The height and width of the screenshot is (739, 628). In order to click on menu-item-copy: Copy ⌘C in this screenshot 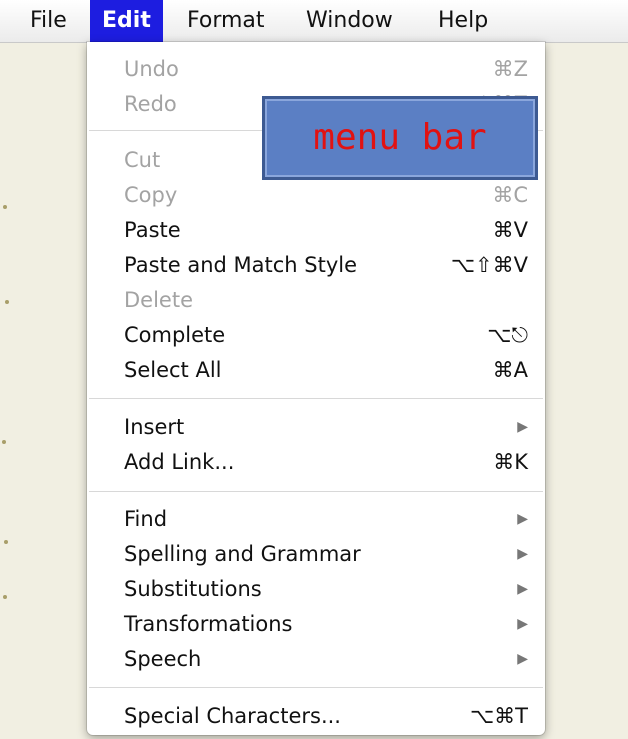, I will do `click(316, 195)`.